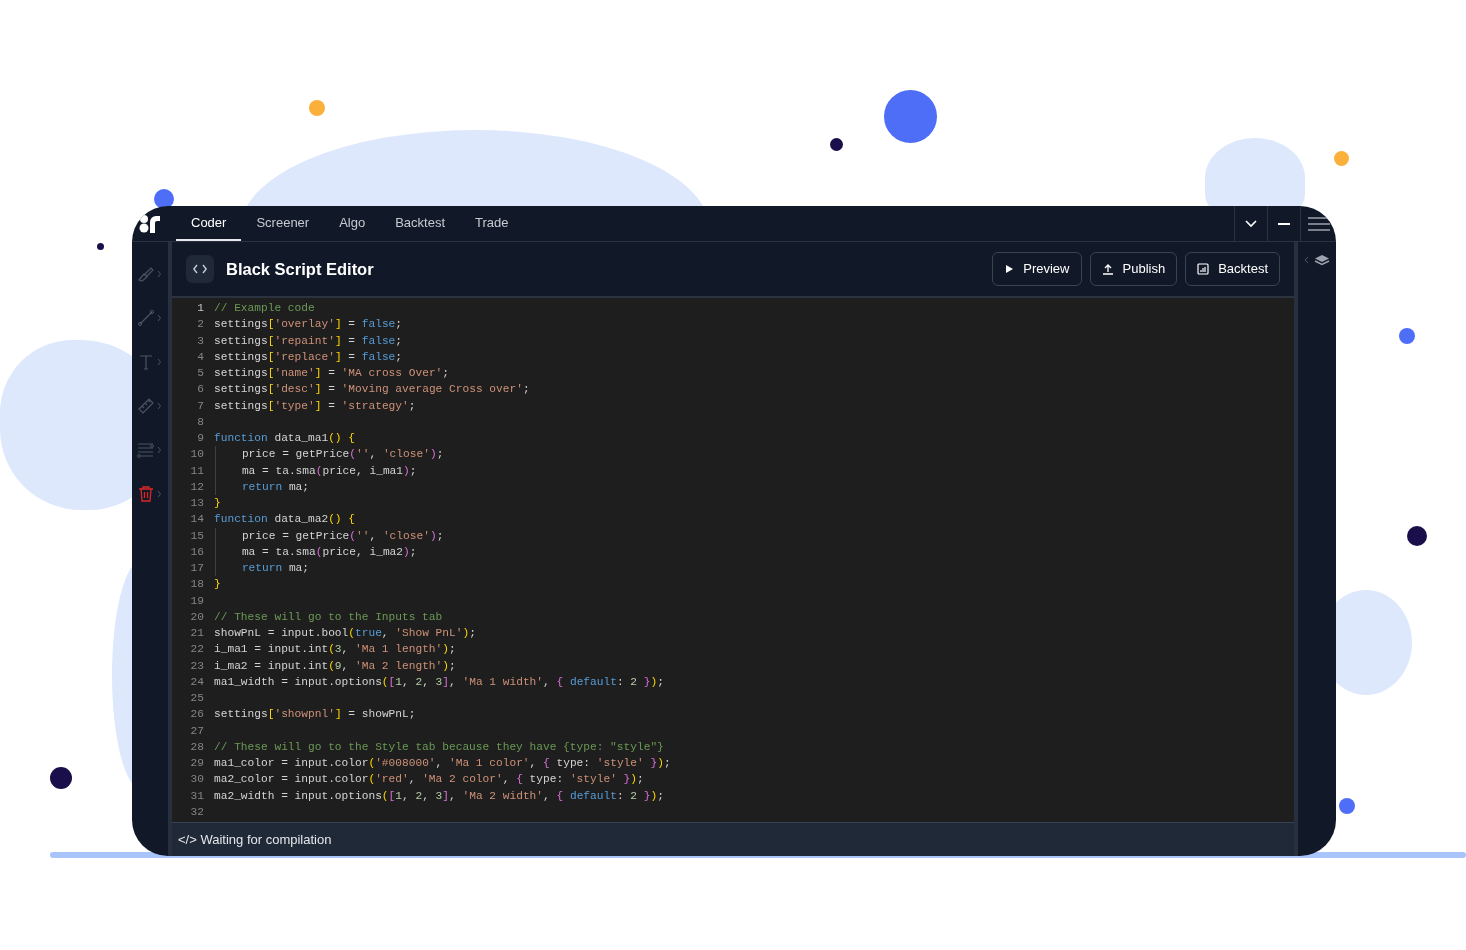  Describe the element at coordinates (439, 682) in the screenshot. I see `code-line: ma1_width = input.options([1, 2, 3], 'Ma 1 width', { default: 2 });` at that location.